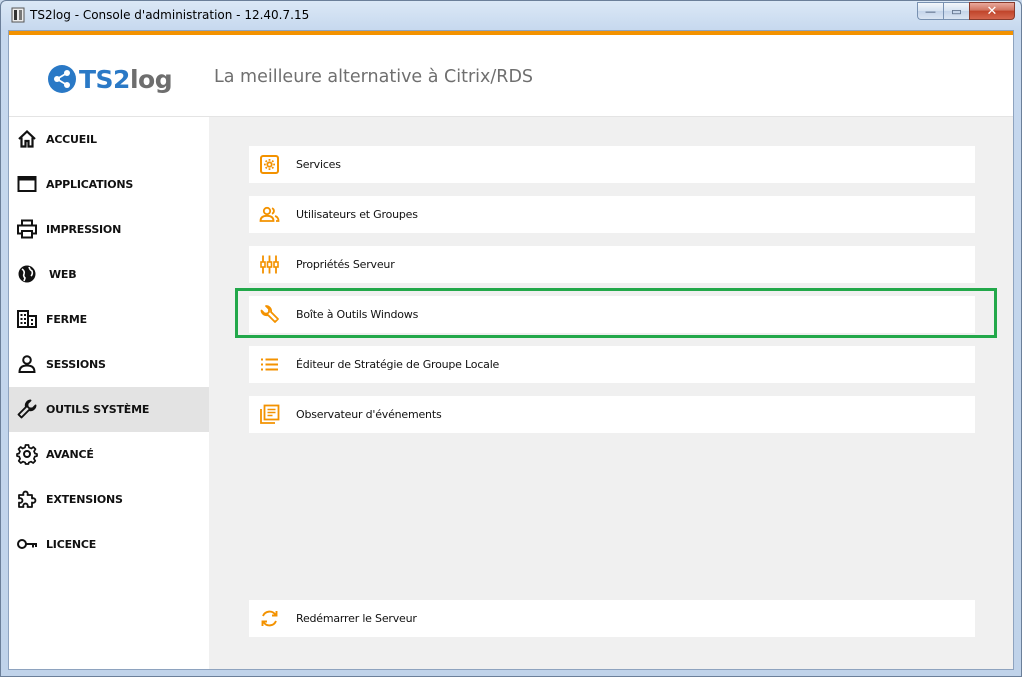 This screenshot has height=677, width=1022. I want to click on minimize-button: —, so click(930, 11).